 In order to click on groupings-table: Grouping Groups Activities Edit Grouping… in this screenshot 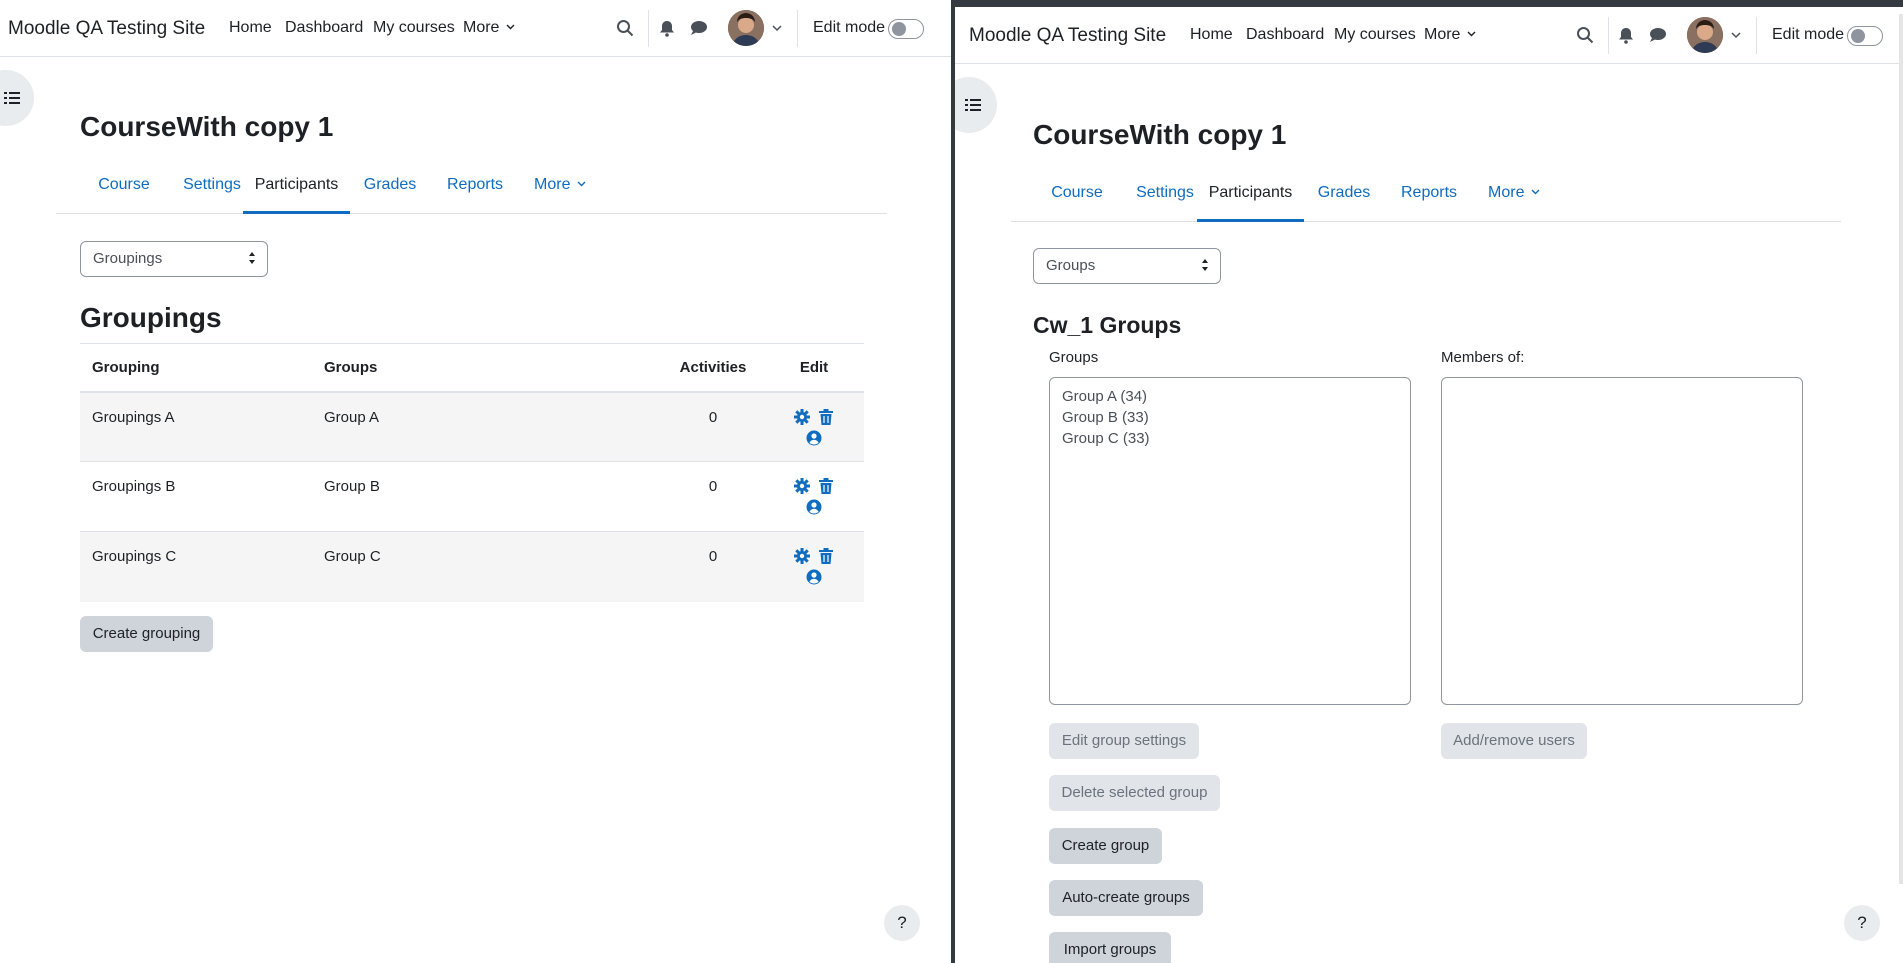, I will do `click(472, 472)`.